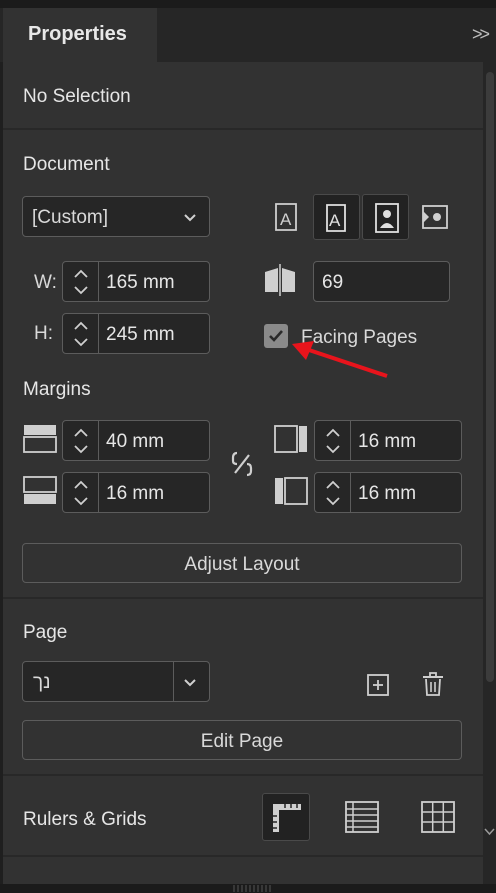  I want to click on adjust-layout-button: Adjust Layout, so click(242, 563).